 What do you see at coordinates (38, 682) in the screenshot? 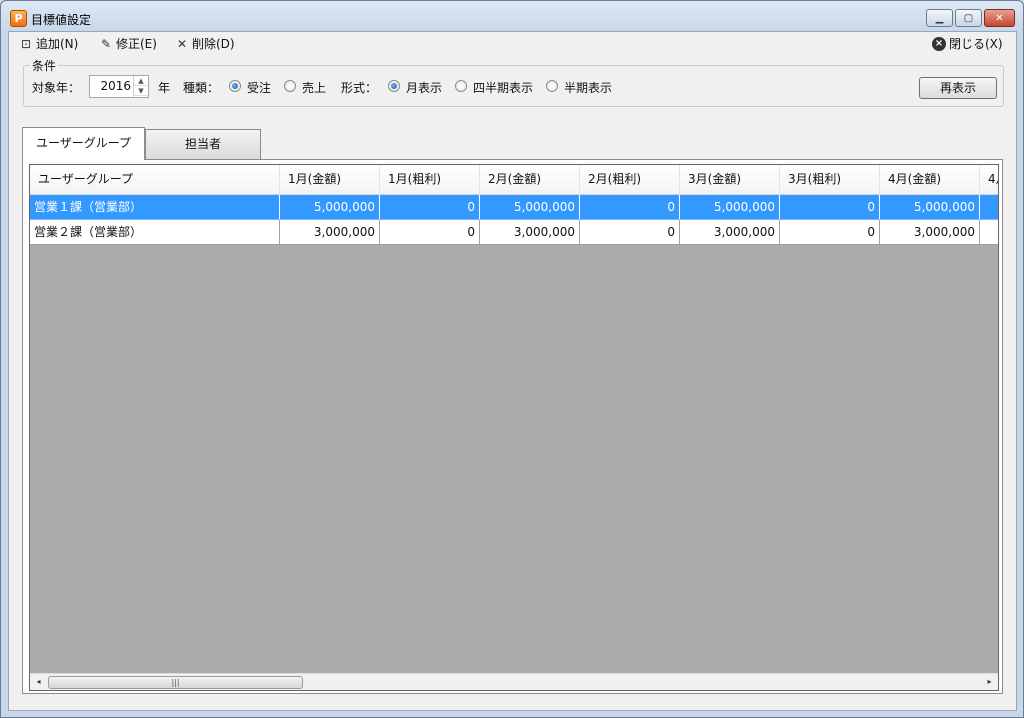
I see `scroll-left-icon: ◂` at bounding box center [38, 682].